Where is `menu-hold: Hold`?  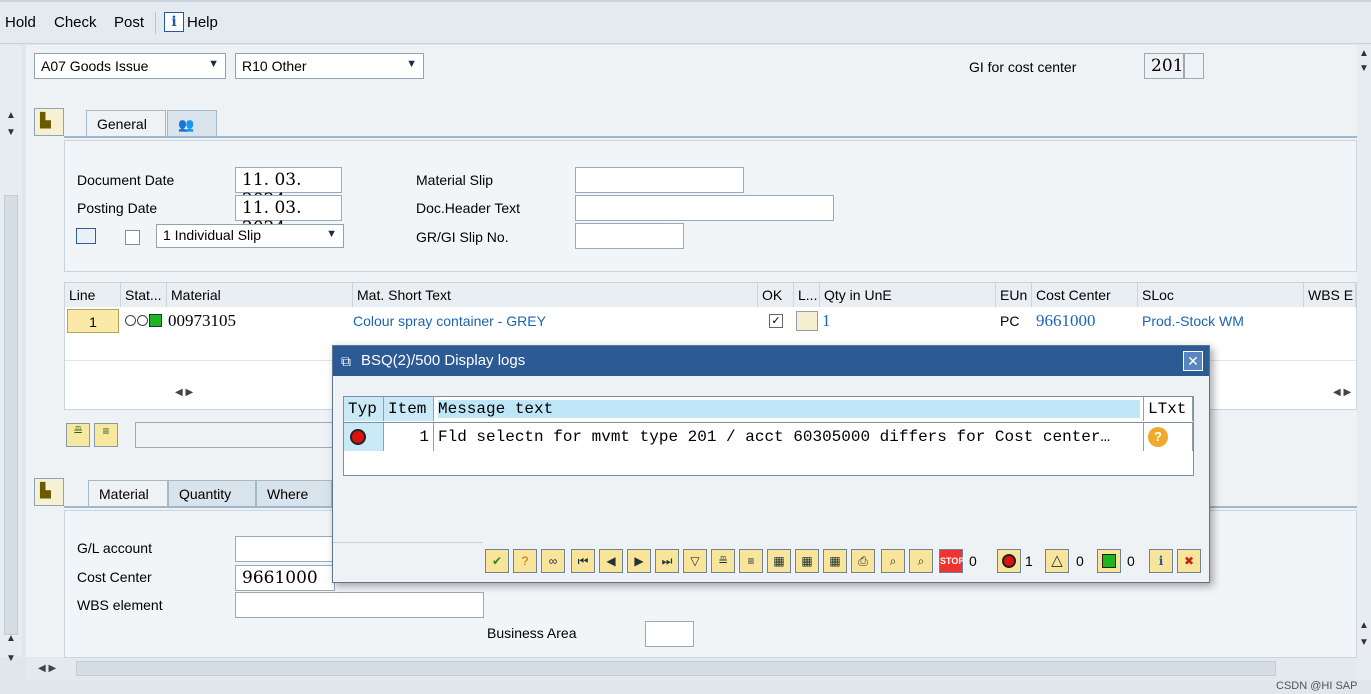
menu-hold: Hold is located at coordinates (20, 22).